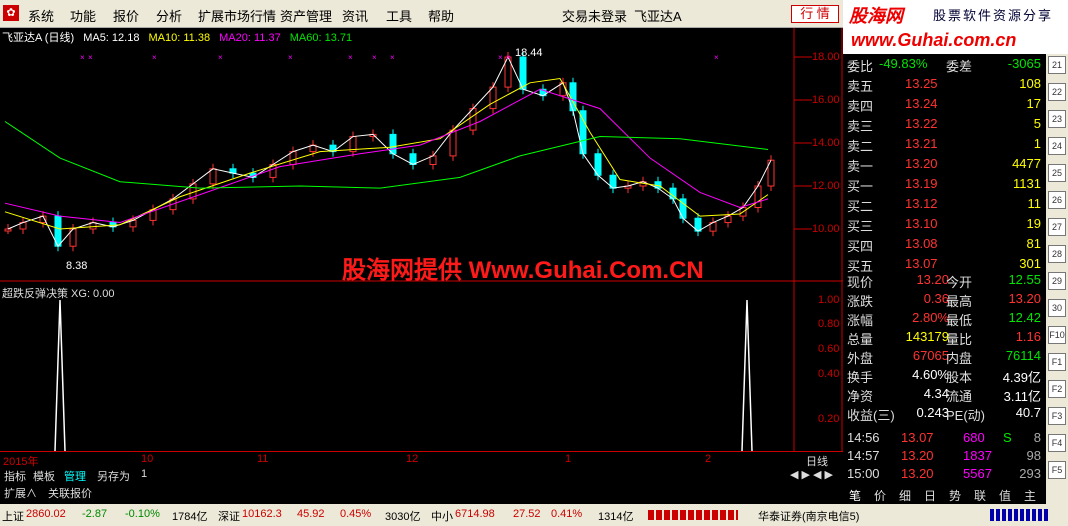 This screenshot has width=1068, height=526. I want to click on ask-price: 13.21, so click(921, 143).